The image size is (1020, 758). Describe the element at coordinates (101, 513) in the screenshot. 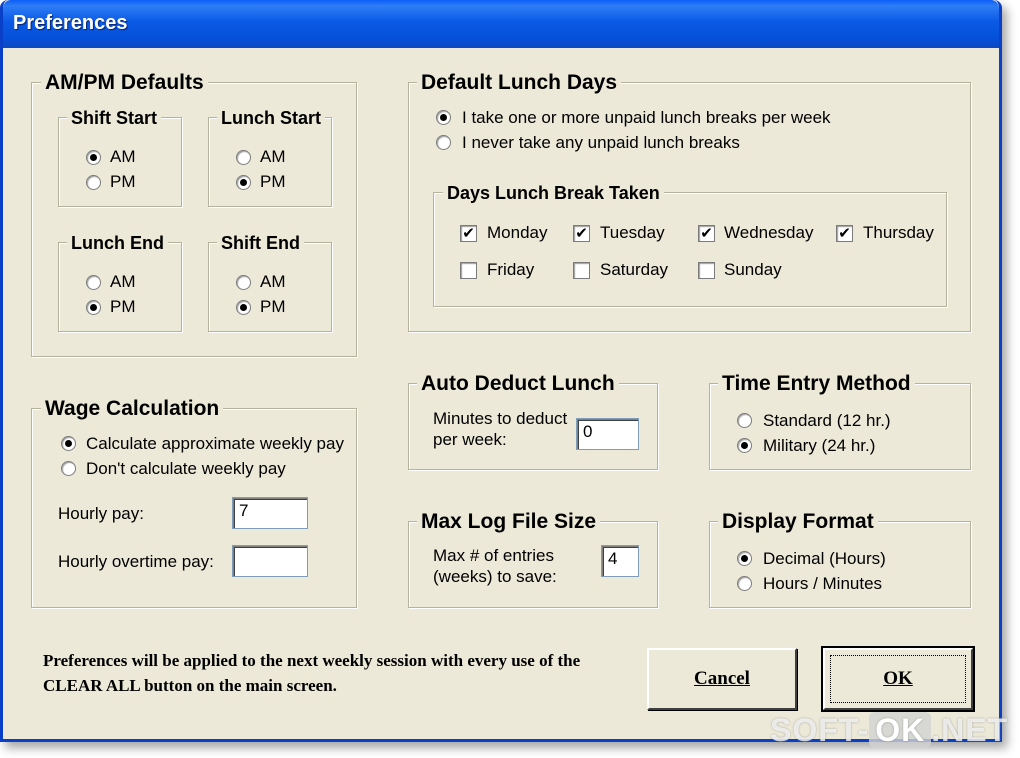

I see `hourly-pay-label: Hourly pay:` at that location.